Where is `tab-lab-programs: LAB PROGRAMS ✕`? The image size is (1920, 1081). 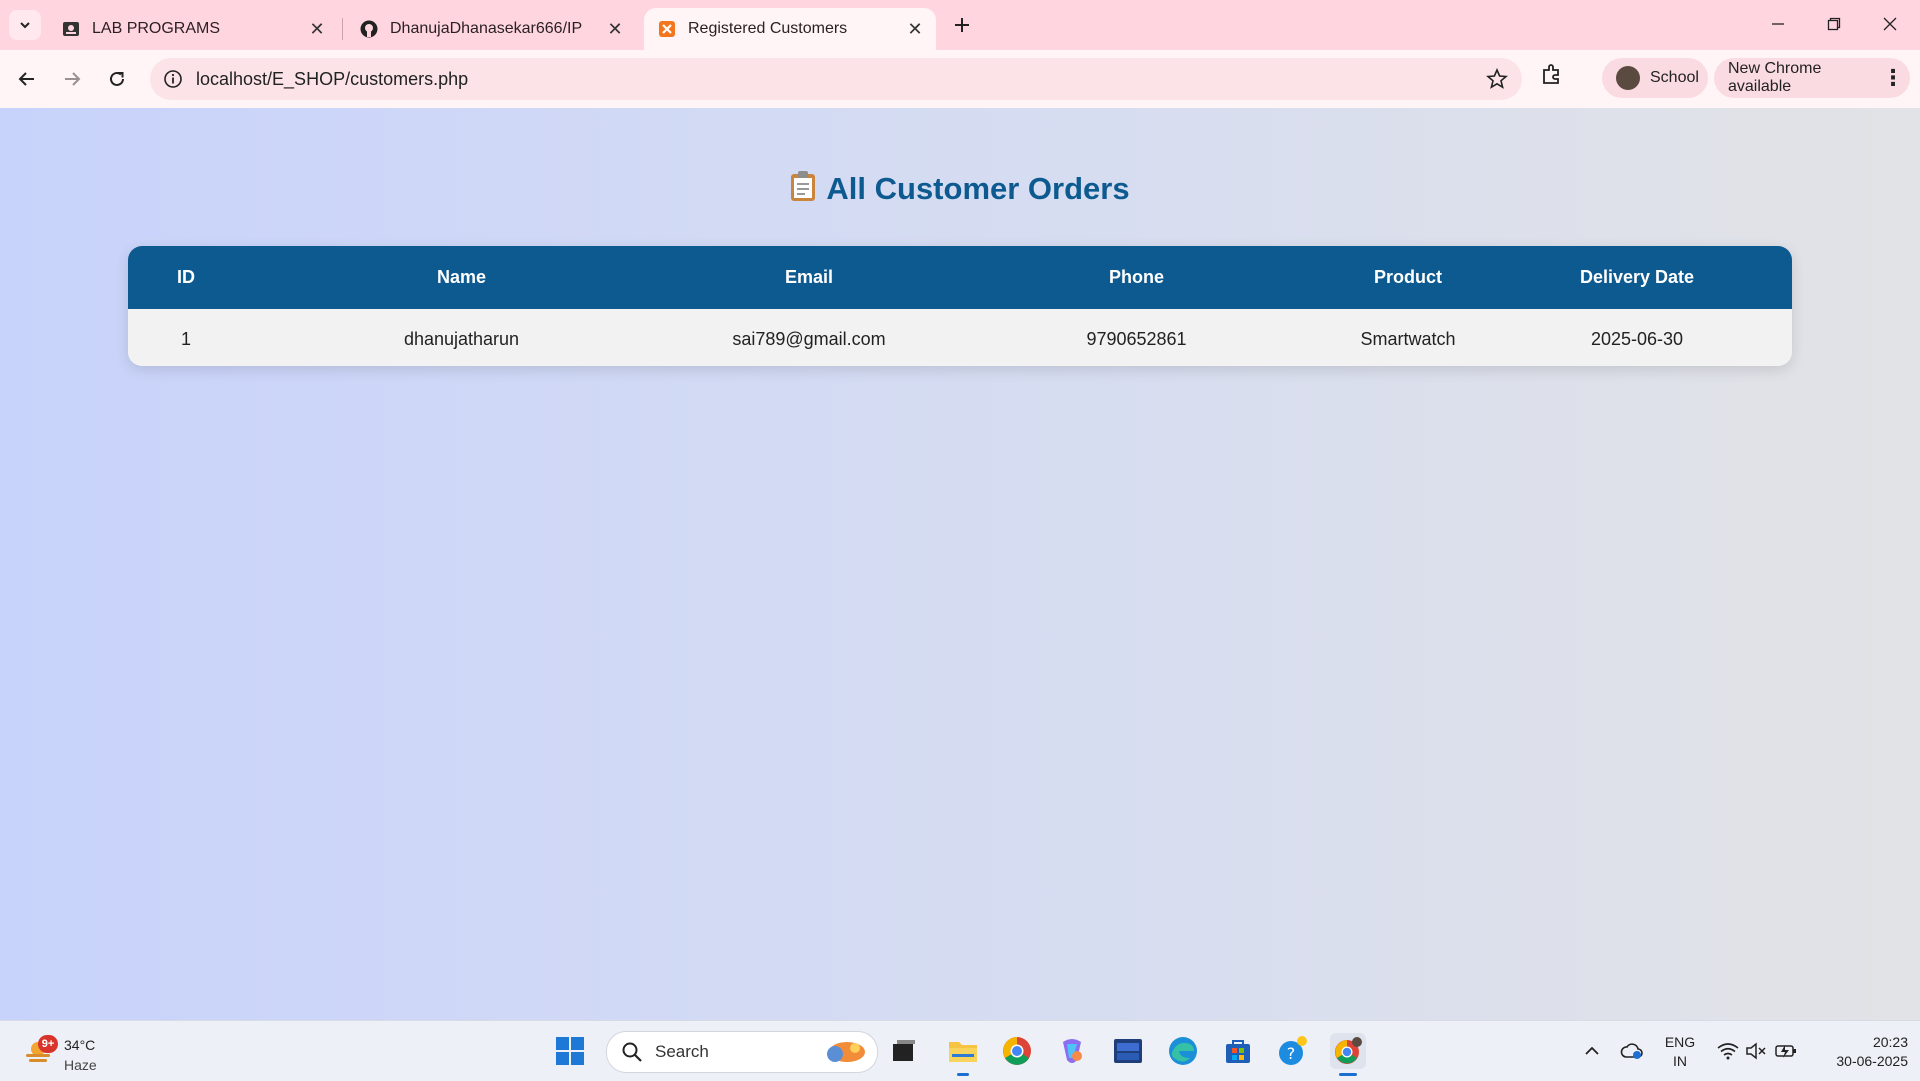 tab-lab-programs: LAB PROGRAMS ✕ is located at coordinates (193, 29).